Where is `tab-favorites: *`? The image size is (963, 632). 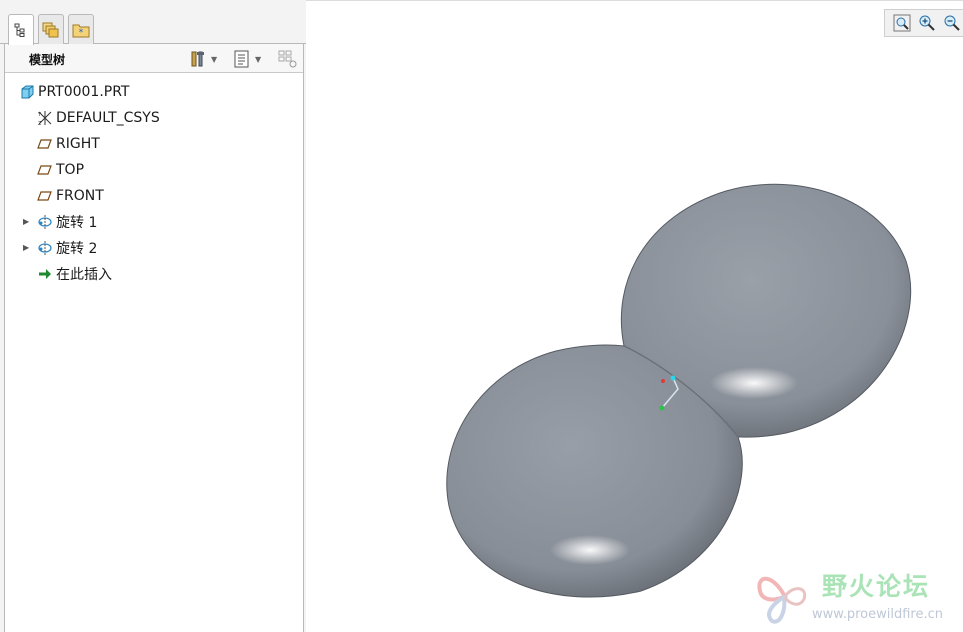 tab-favorites: * is located at coordinates (81, 29).